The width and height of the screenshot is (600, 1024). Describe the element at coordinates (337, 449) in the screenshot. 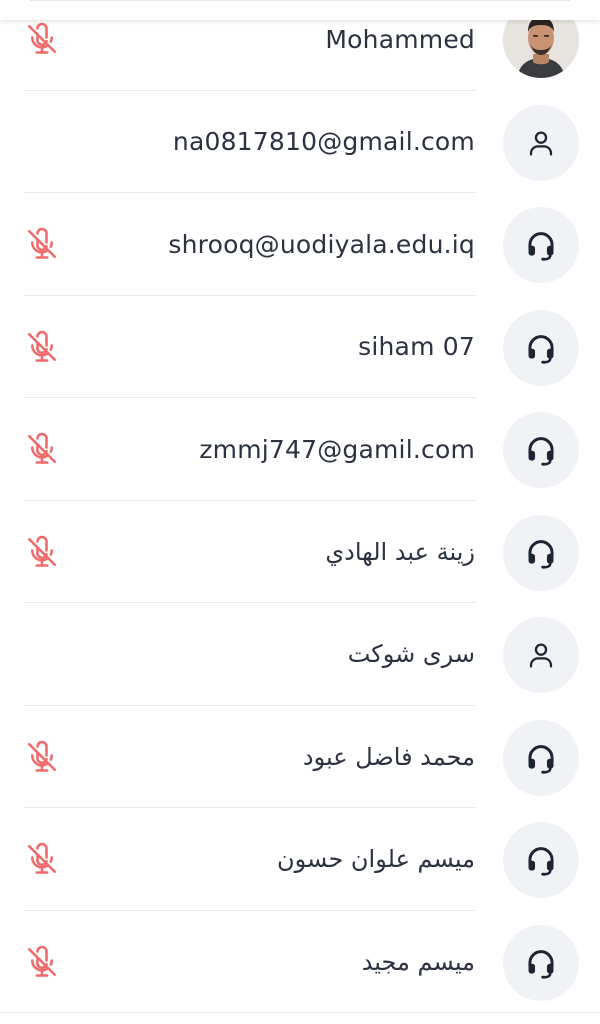

I see `participant-name: zmmj747@gamil.com` at that location.